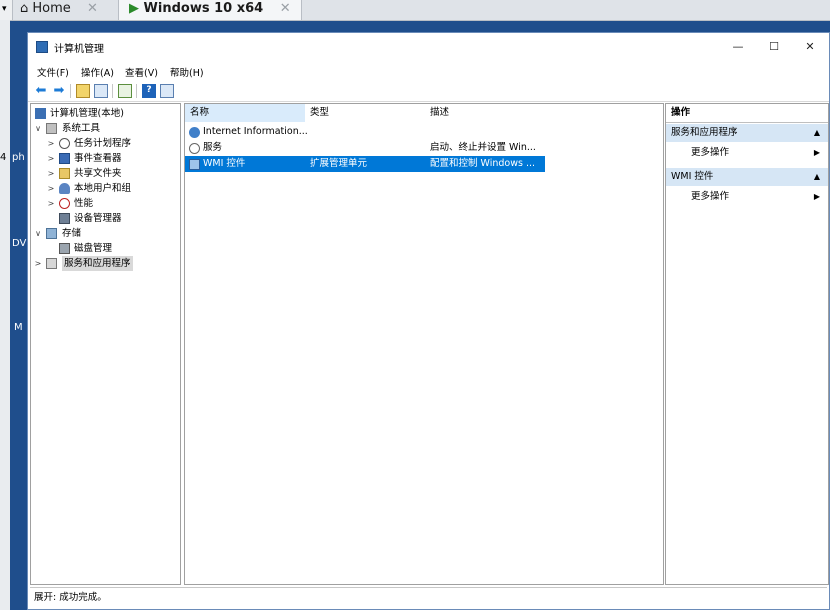  Describe the element at coordinates (83, 91) in the screenshot. I see `up-folder-icon` at that location.